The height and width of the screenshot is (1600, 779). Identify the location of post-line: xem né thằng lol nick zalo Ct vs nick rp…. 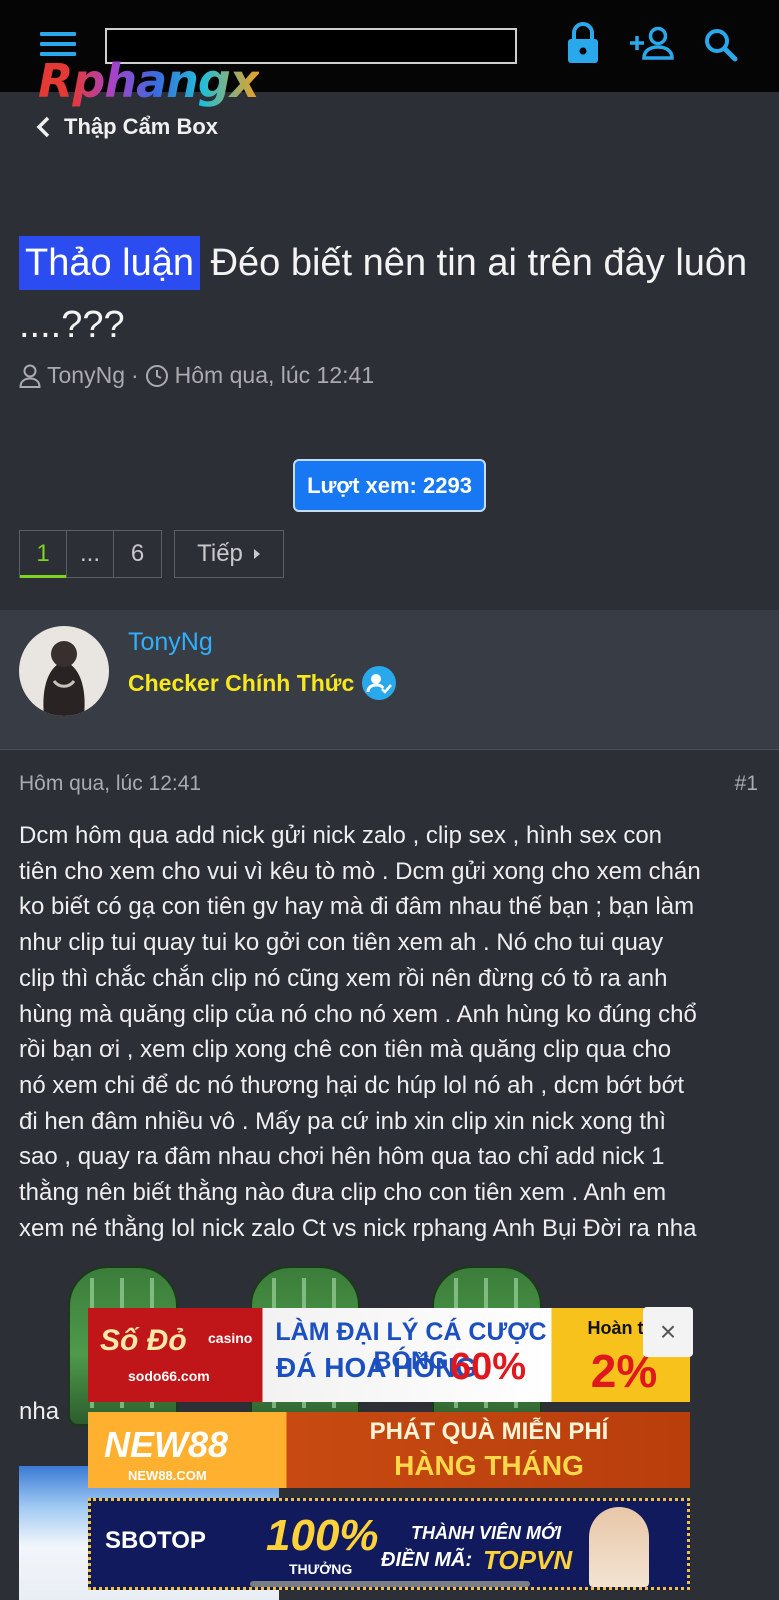
(358, 1228).